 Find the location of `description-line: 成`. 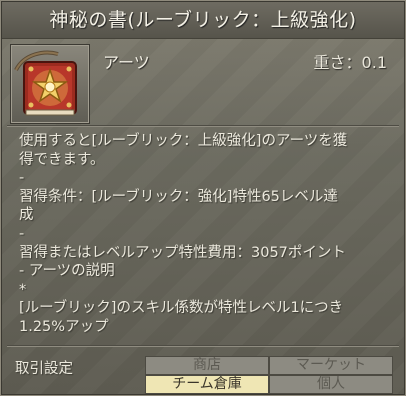

description-line: 成 is located at coordinates (26, 215).